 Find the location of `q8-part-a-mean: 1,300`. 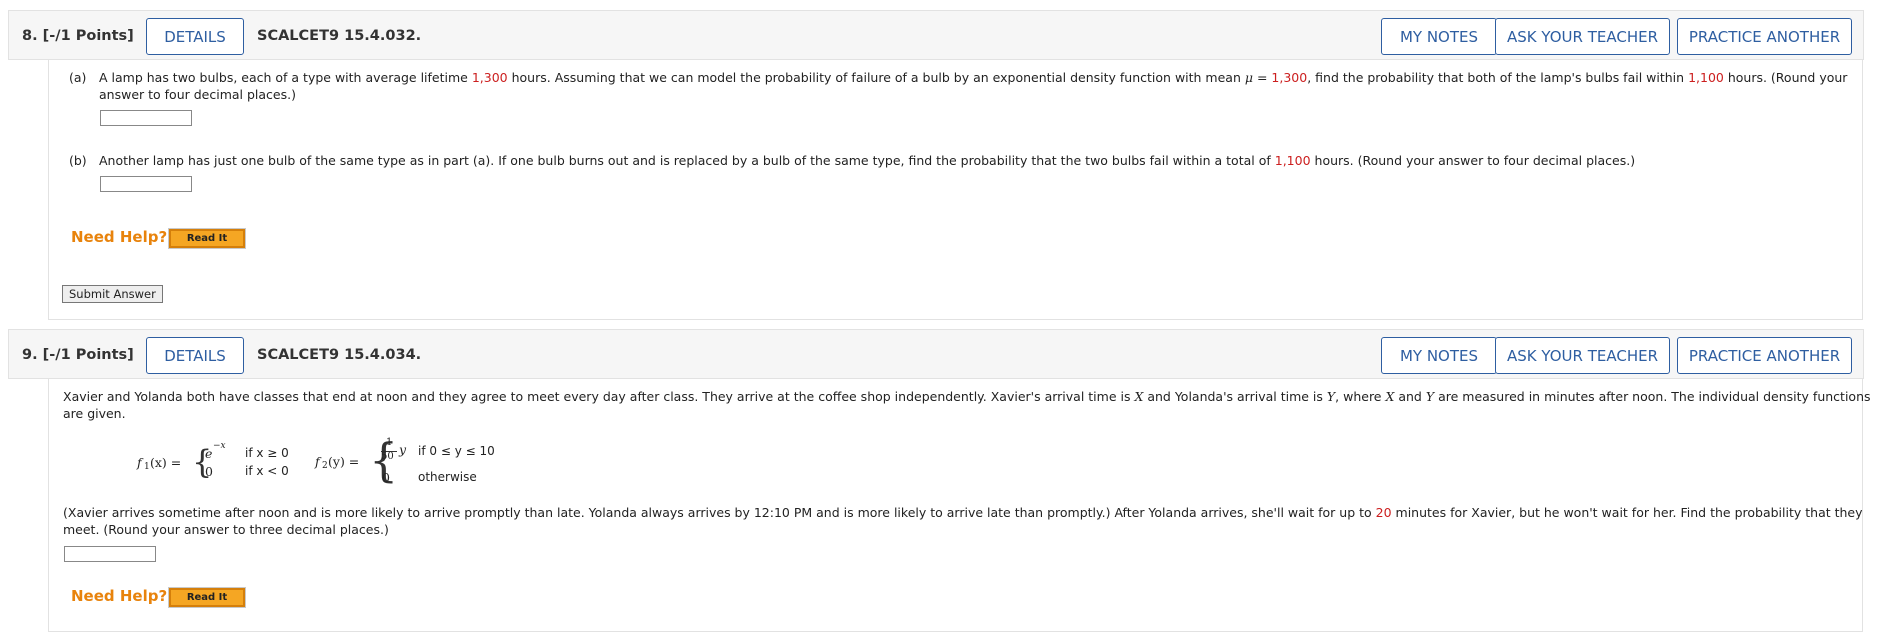

q8-part-a-mean: 1,300 is located at coordinates (1289, 77).